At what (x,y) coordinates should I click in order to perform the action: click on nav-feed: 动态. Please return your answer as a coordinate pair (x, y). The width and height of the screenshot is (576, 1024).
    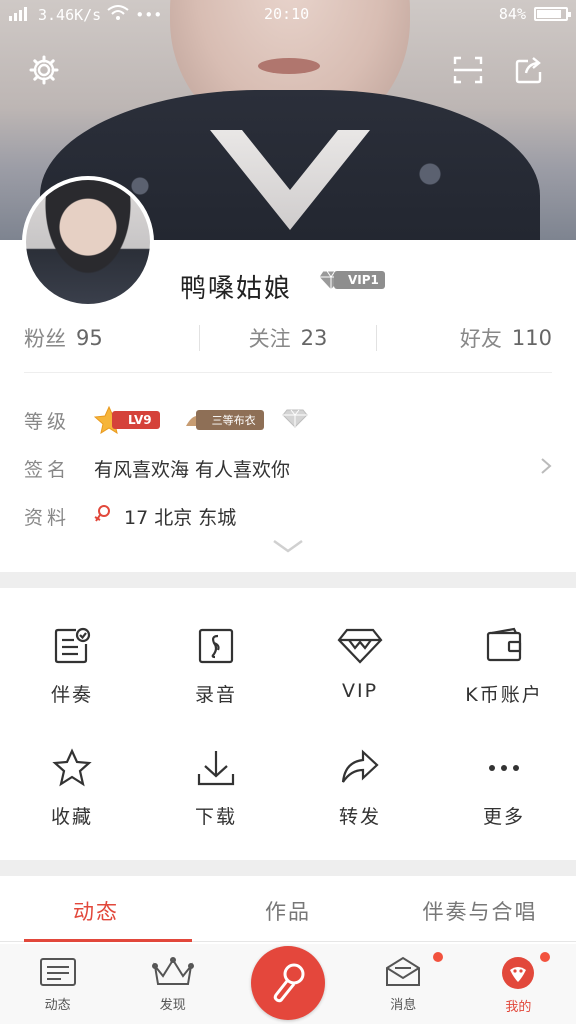
    Looking at the image, I should click on (57, 984).